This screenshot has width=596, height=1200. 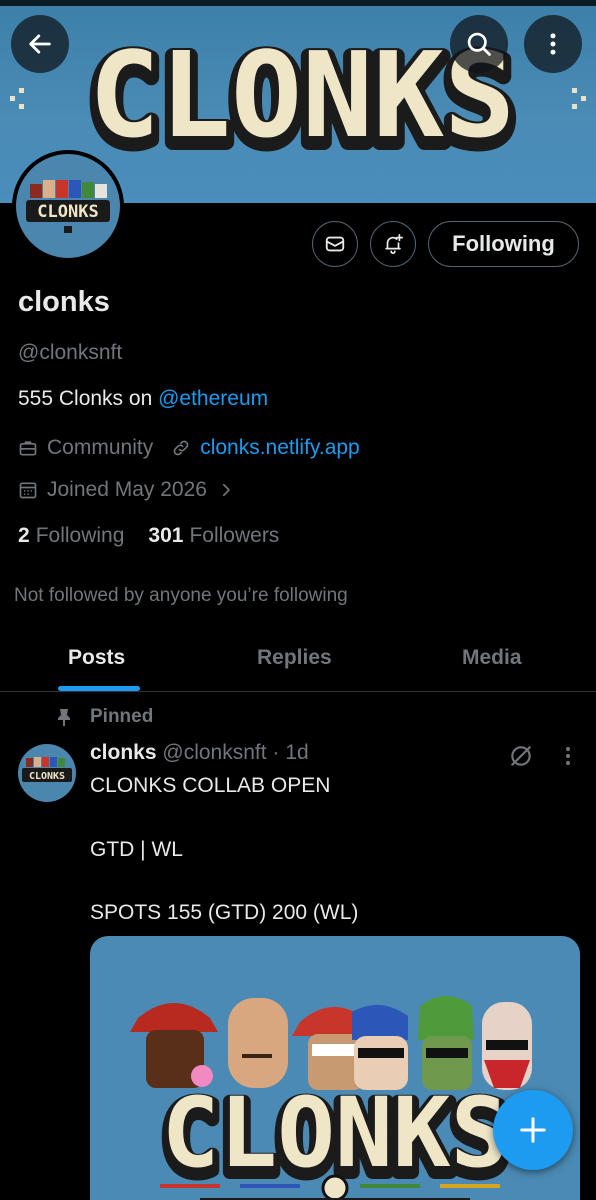 I want to click on profile-avatar: CLONKS, so click(x=68, y=206).